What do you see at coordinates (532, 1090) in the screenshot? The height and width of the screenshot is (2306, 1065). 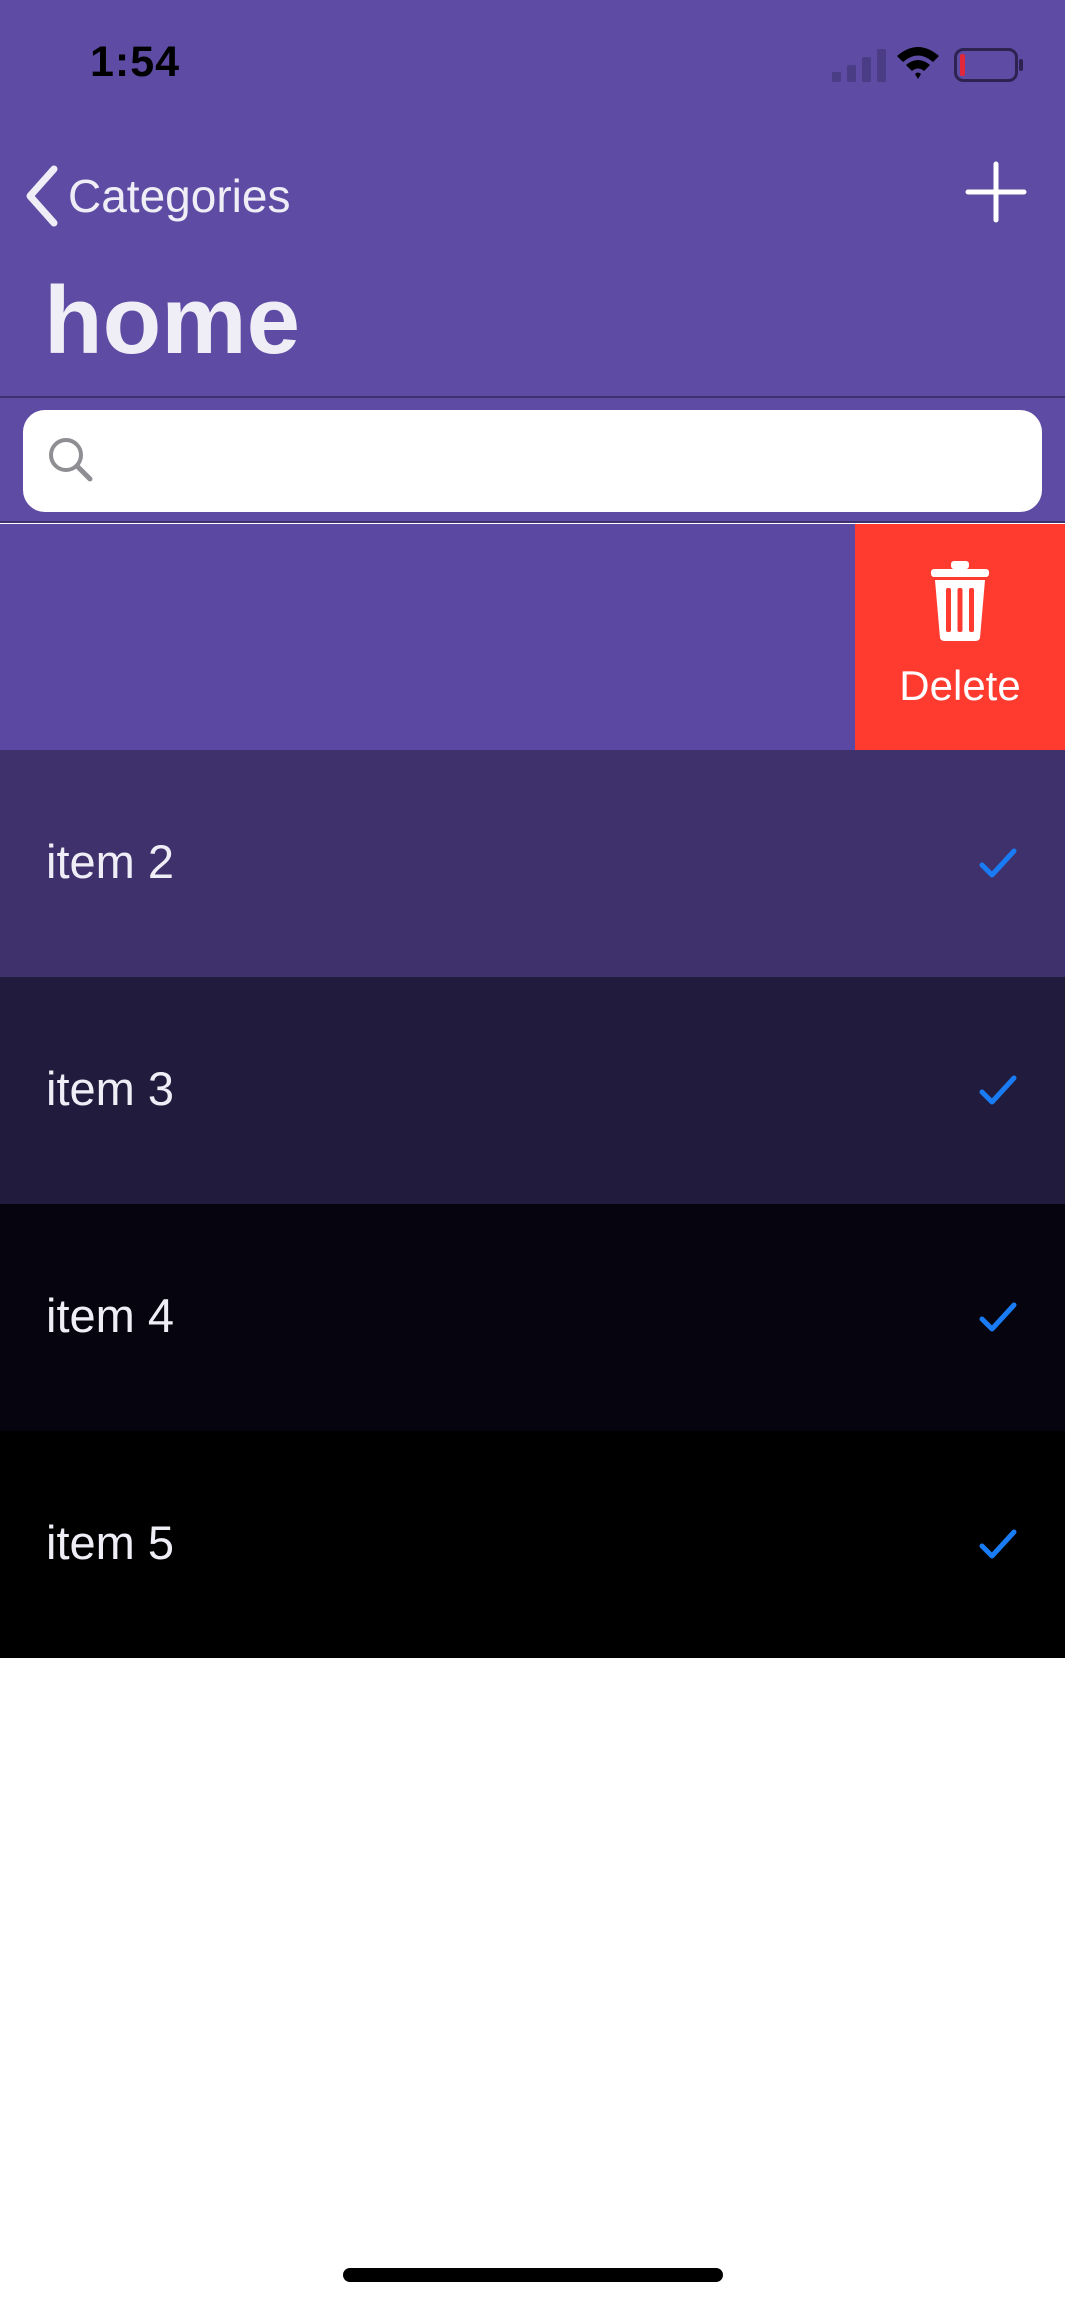 I see `list-item: item 3` at bounding box center [532, 1090].